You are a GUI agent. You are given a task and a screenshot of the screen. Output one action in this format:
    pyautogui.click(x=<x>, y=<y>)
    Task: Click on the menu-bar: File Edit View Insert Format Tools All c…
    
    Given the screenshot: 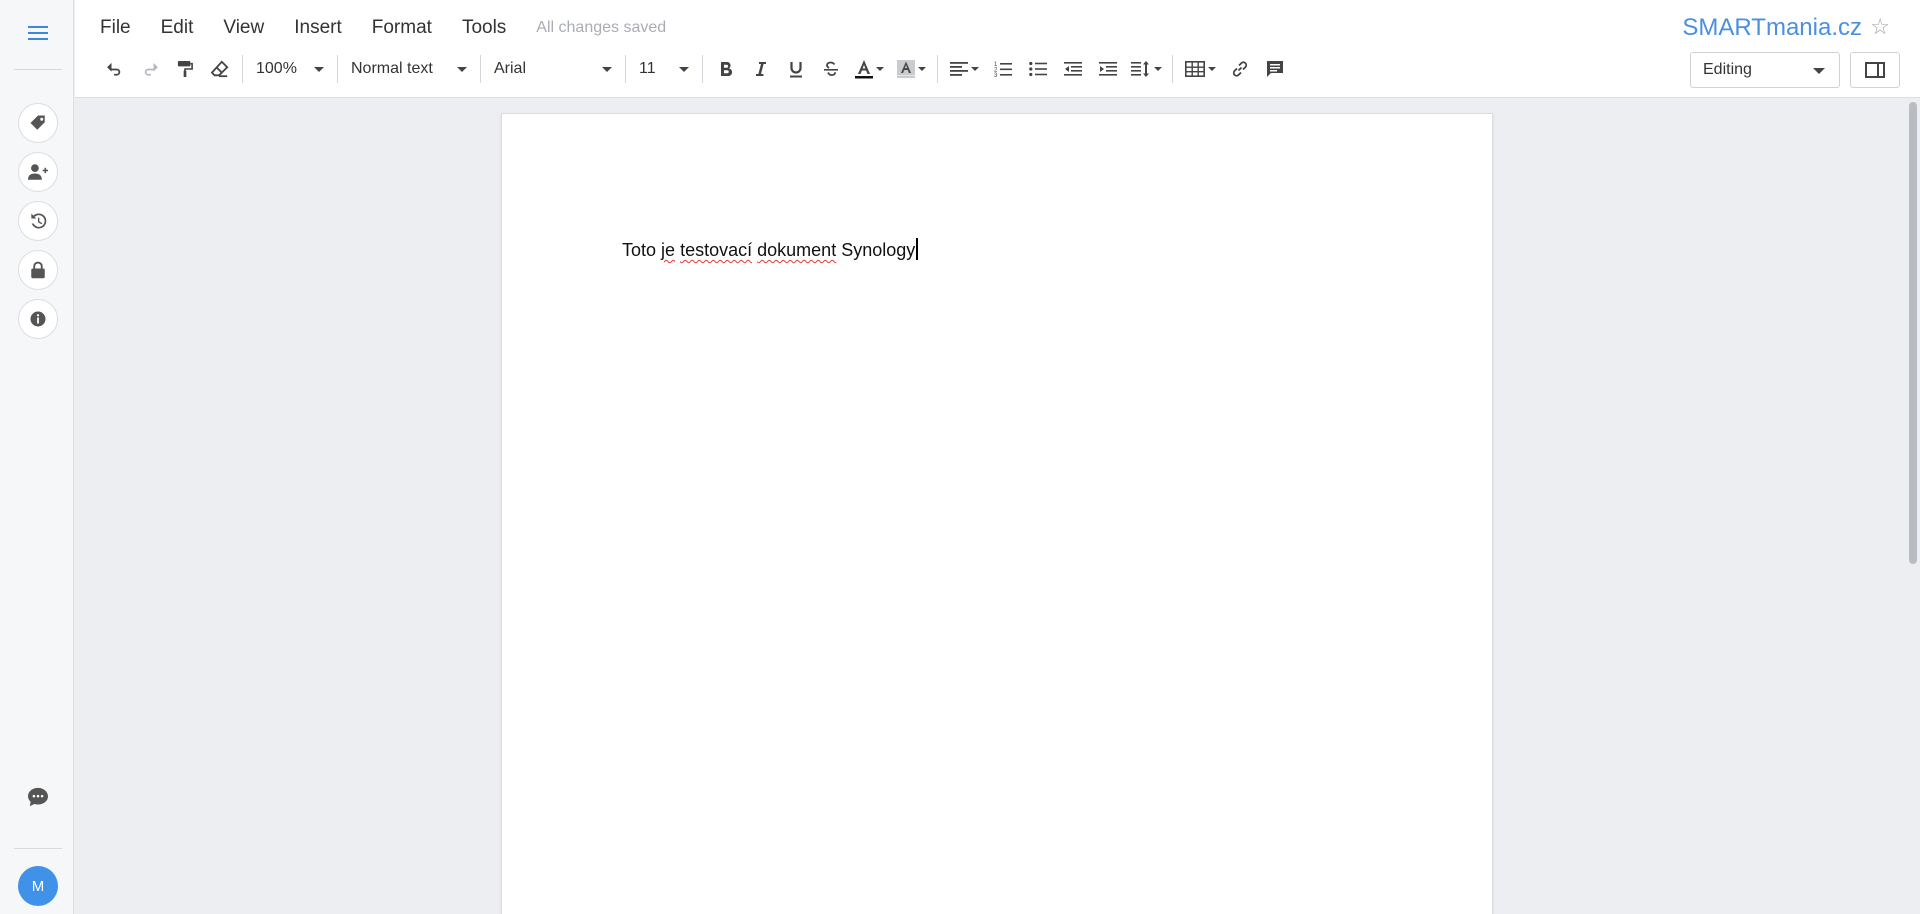 What is the action you would take?
    pyautogui.click(x=383, y=28)
    